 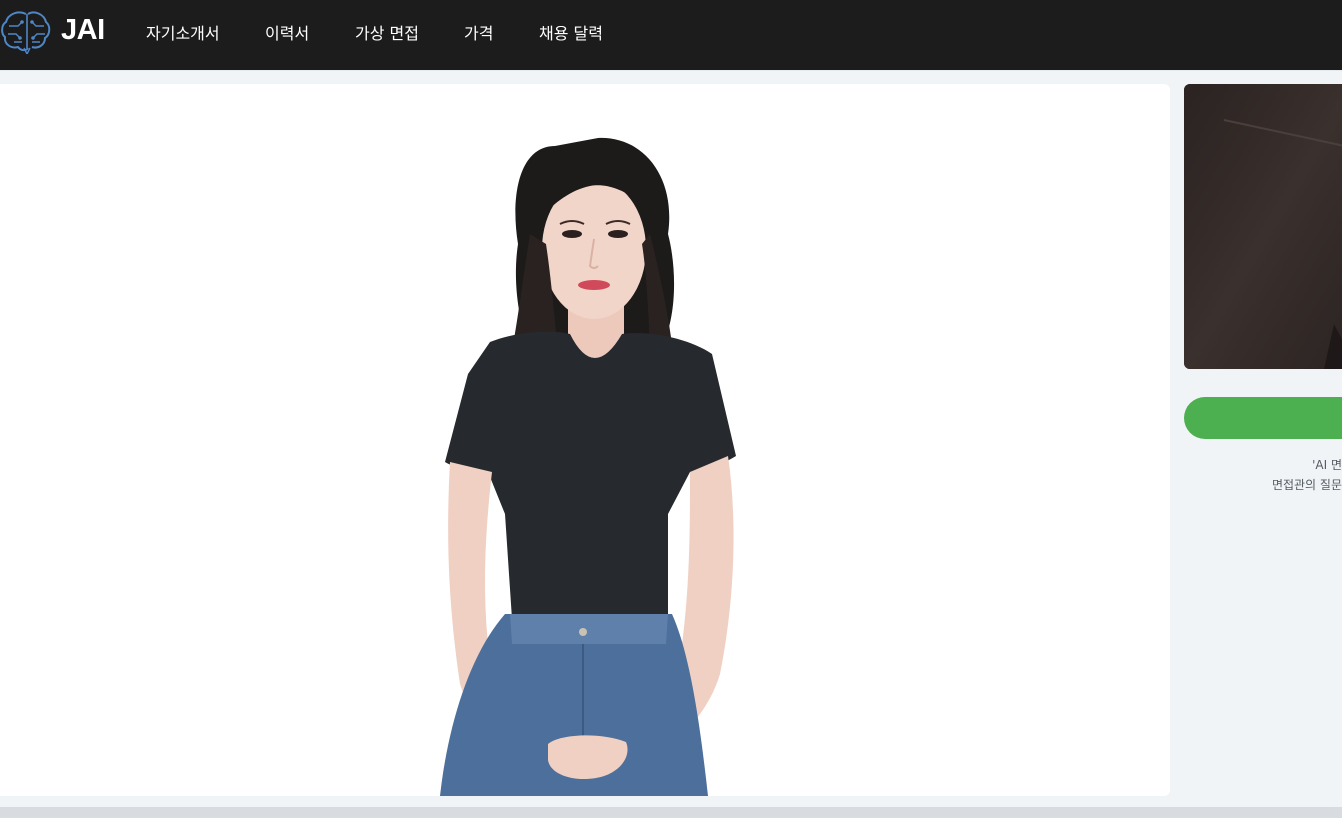 I want to click on webcam-preview, so click(x=1263, y=226).